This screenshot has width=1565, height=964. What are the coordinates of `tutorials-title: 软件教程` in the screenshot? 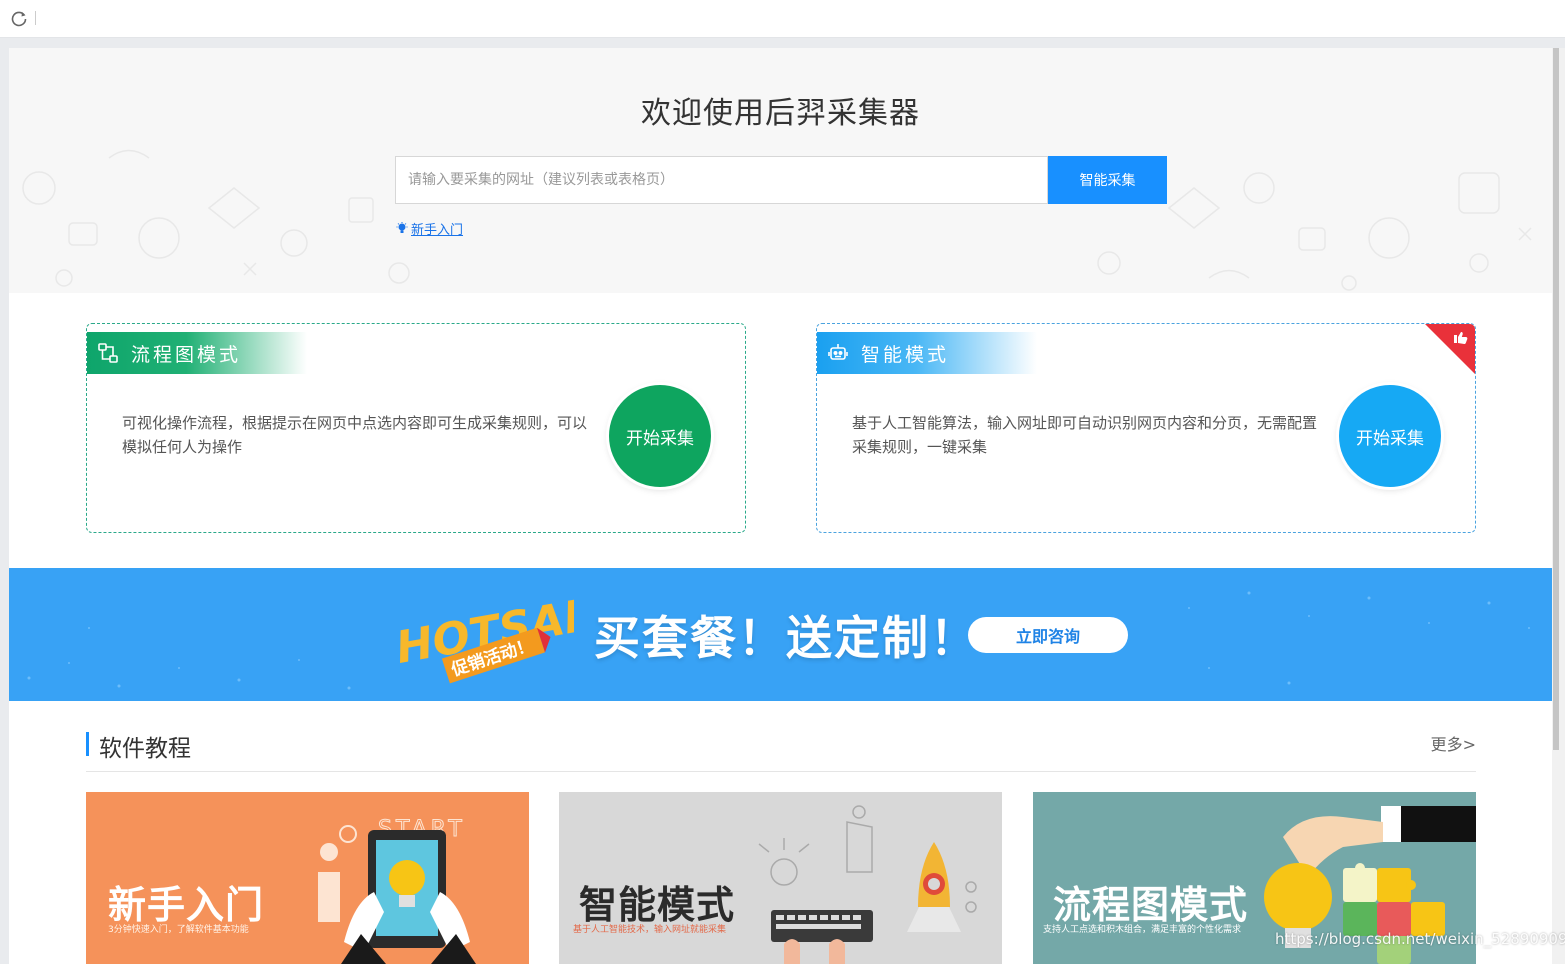 It's located at (145, 749).